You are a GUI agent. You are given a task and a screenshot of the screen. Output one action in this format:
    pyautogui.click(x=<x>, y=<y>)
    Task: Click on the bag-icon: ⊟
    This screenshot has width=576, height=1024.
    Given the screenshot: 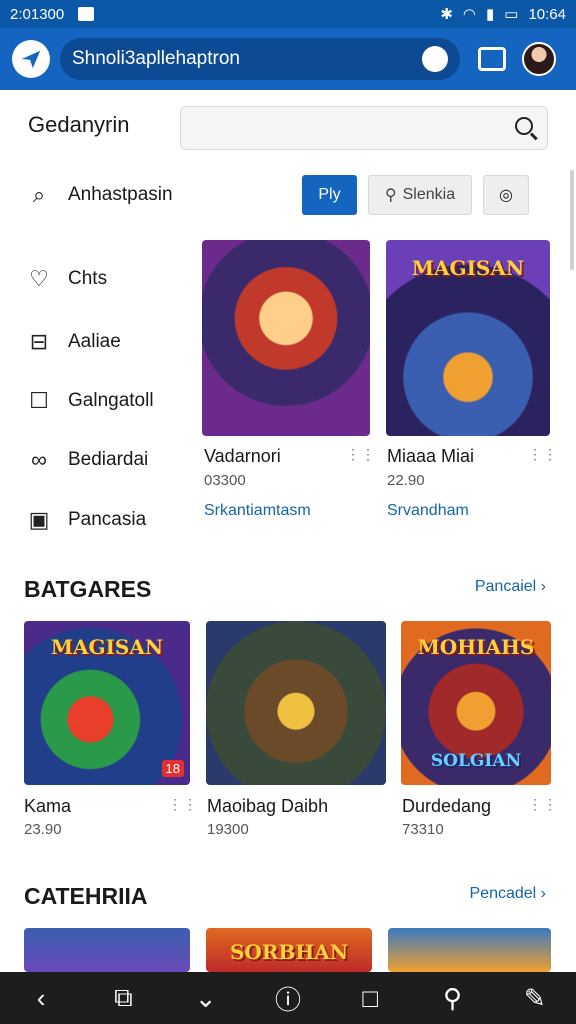 What is the action you would take?
    pyautogui.click(x=39, y=341)
    